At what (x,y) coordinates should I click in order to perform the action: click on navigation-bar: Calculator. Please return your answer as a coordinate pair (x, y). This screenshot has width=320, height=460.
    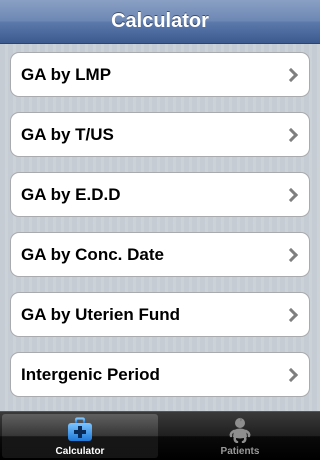
    Looking at the image, I should click on (160, 22).